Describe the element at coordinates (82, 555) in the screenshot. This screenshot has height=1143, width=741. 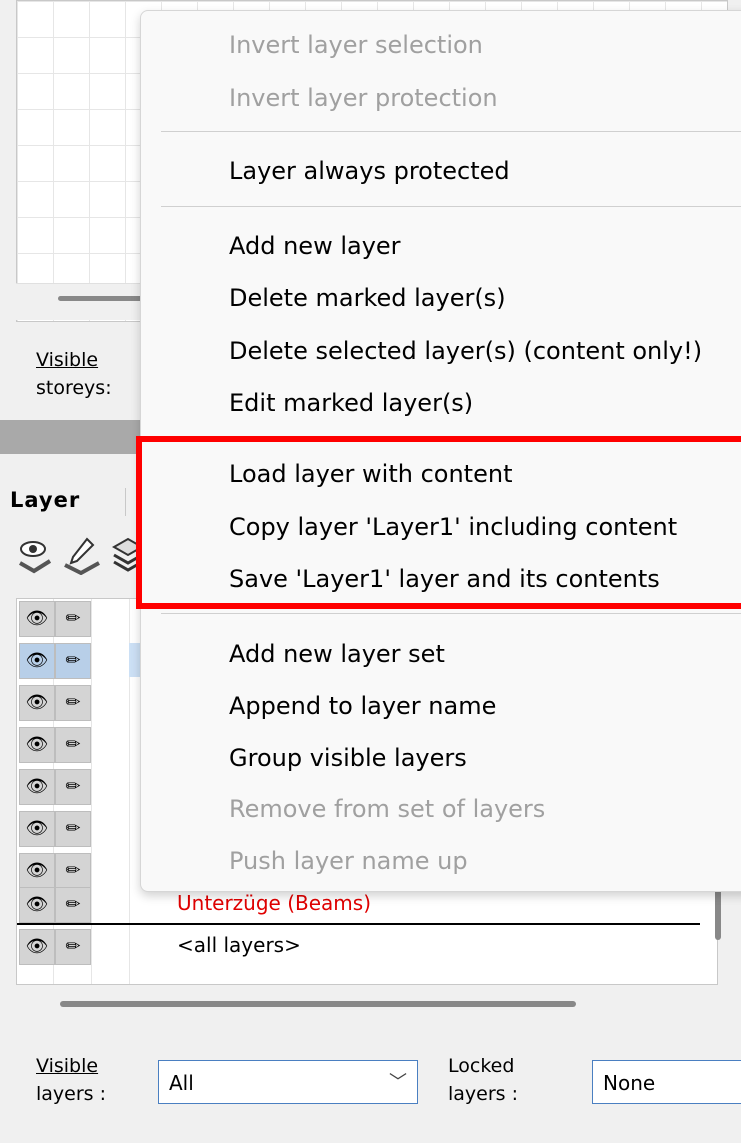
I see `protection-tool-icon` at that location.